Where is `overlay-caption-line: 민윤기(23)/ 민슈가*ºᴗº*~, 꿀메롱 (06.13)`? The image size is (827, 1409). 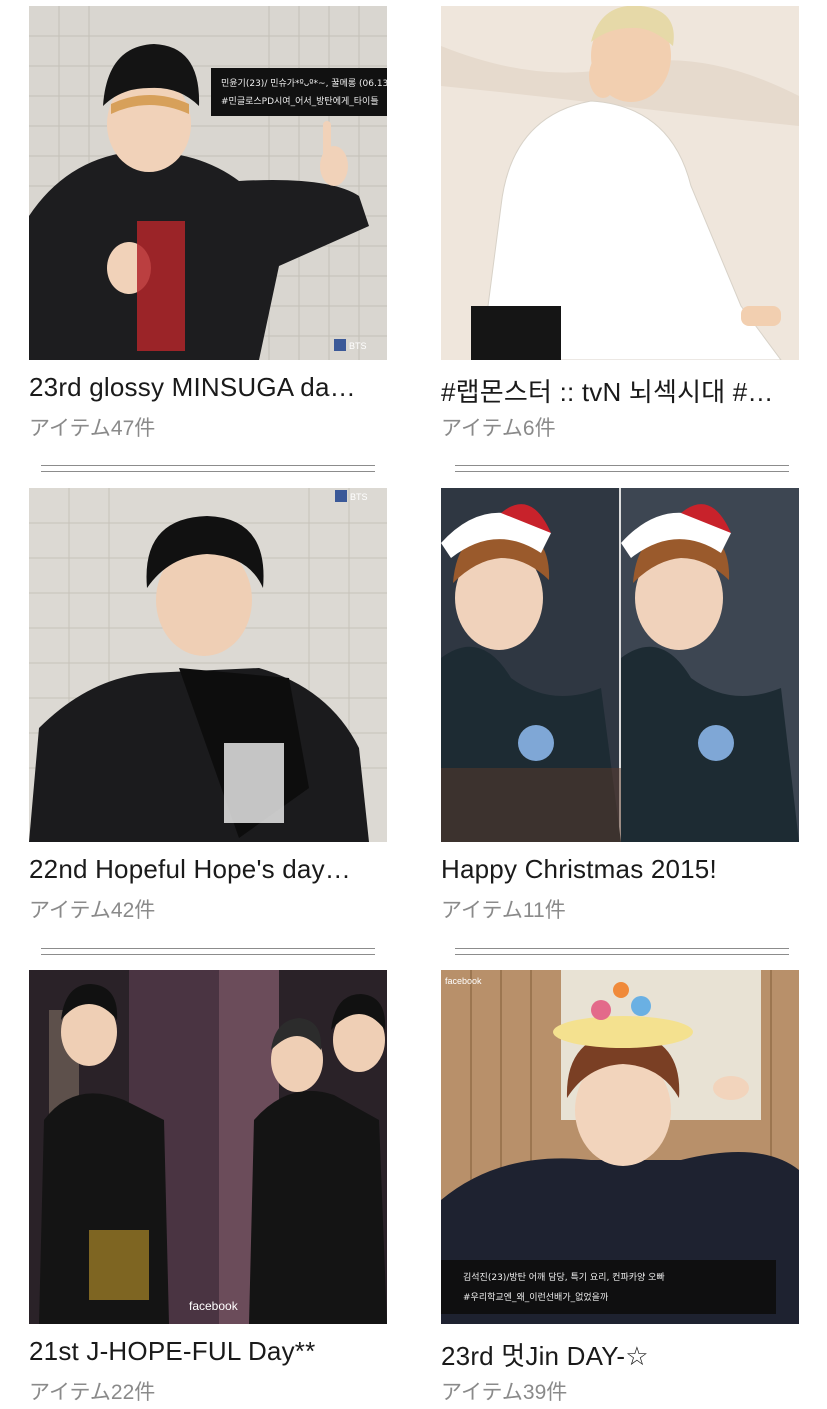
overlay-caption-line: 민윤기(23)/ 민슈가*ºᴗº*~, 꿀메롱 (06.13) is located at coordinates (304, 83).